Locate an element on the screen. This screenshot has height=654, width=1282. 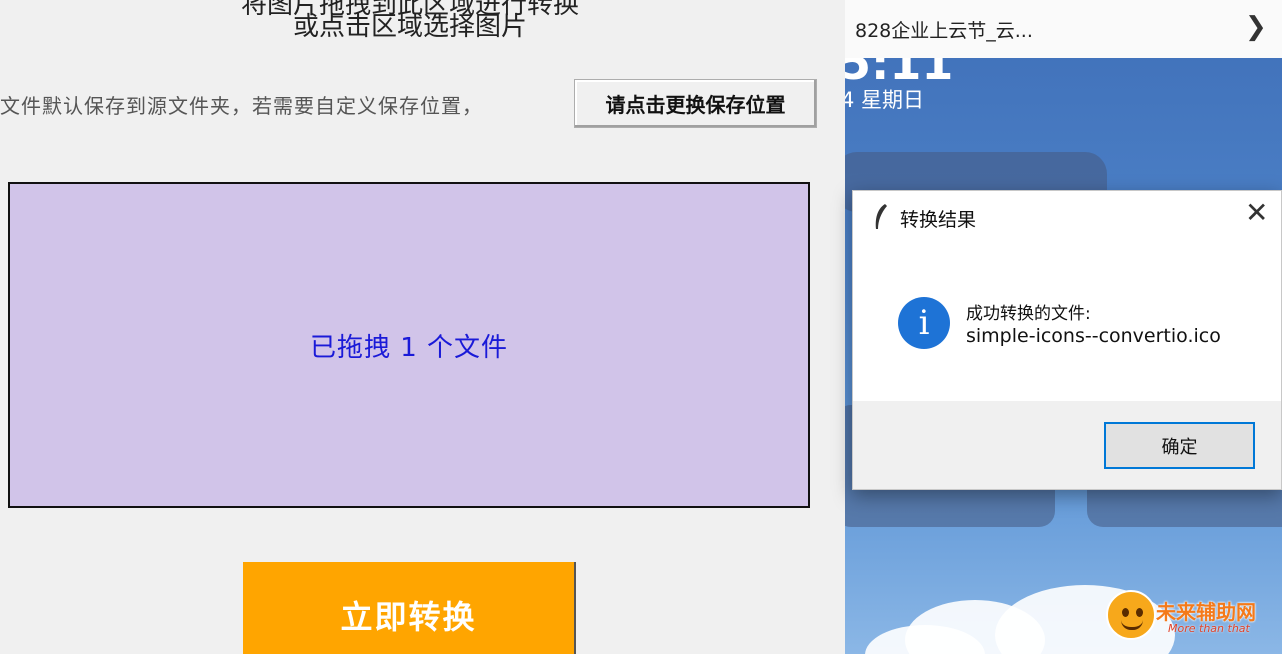
weekday-label: 4 星期日 is located at coordinates (885, 100).